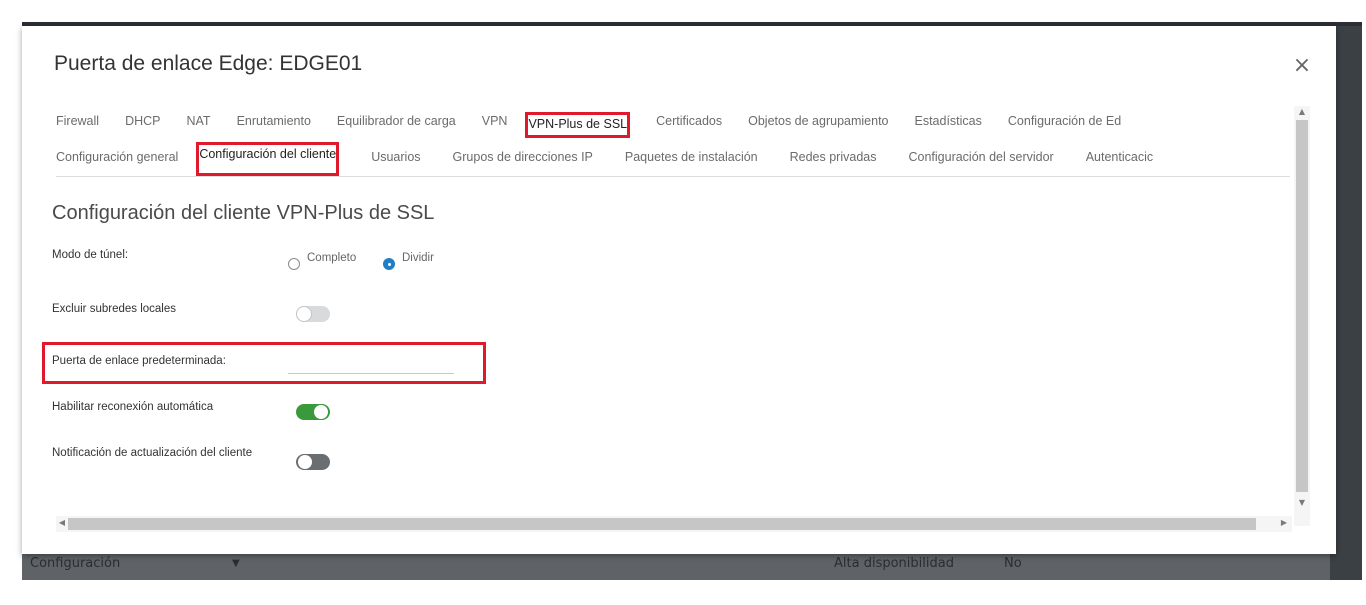  I want to click on tab-certificates: Certificados, so click(689, 125).